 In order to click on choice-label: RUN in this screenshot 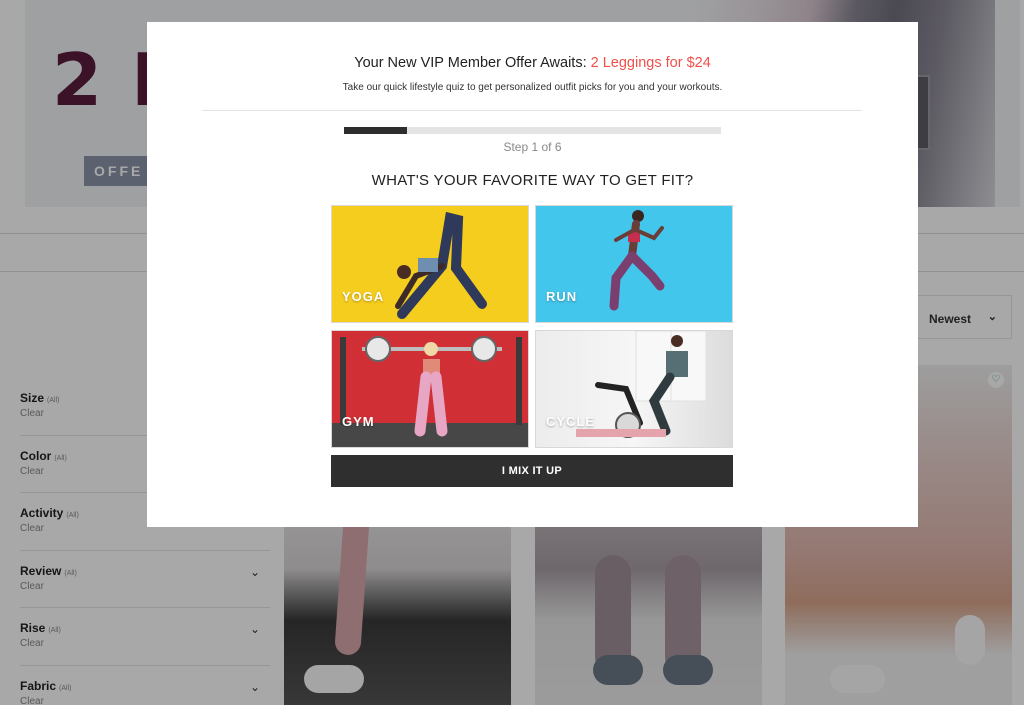, I will do `click(562, 296)`.